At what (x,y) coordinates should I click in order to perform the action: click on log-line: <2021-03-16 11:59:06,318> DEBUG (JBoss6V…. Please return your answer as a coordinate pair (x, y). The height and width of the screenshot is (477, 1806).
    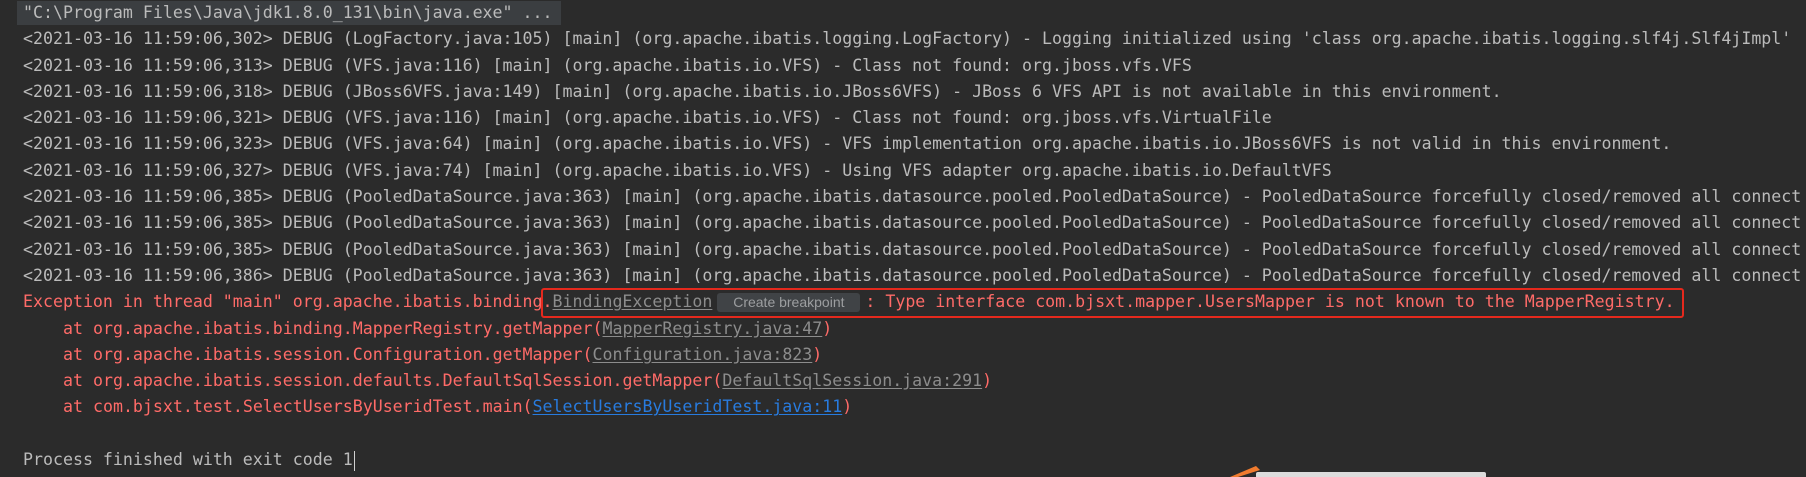
    Looking at the image, I should click on (903, 92).